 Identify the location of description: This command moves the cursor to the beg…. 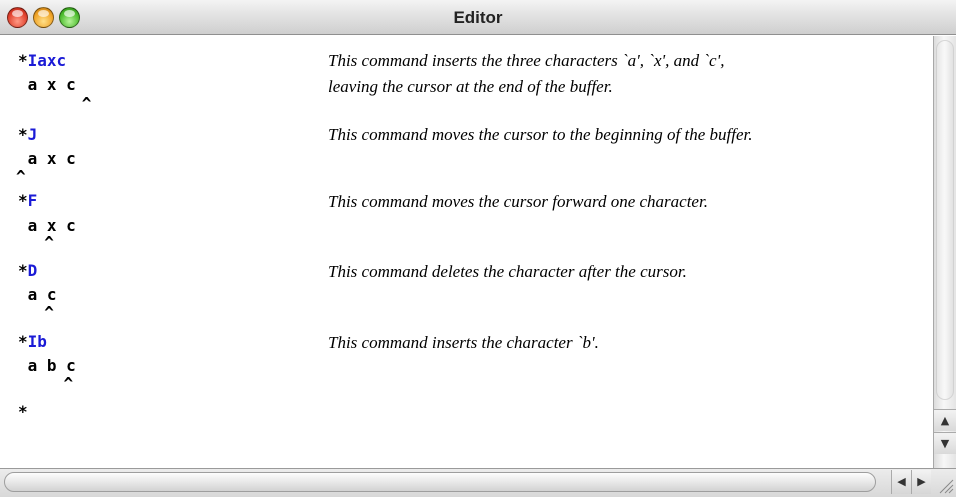
(540, 134).